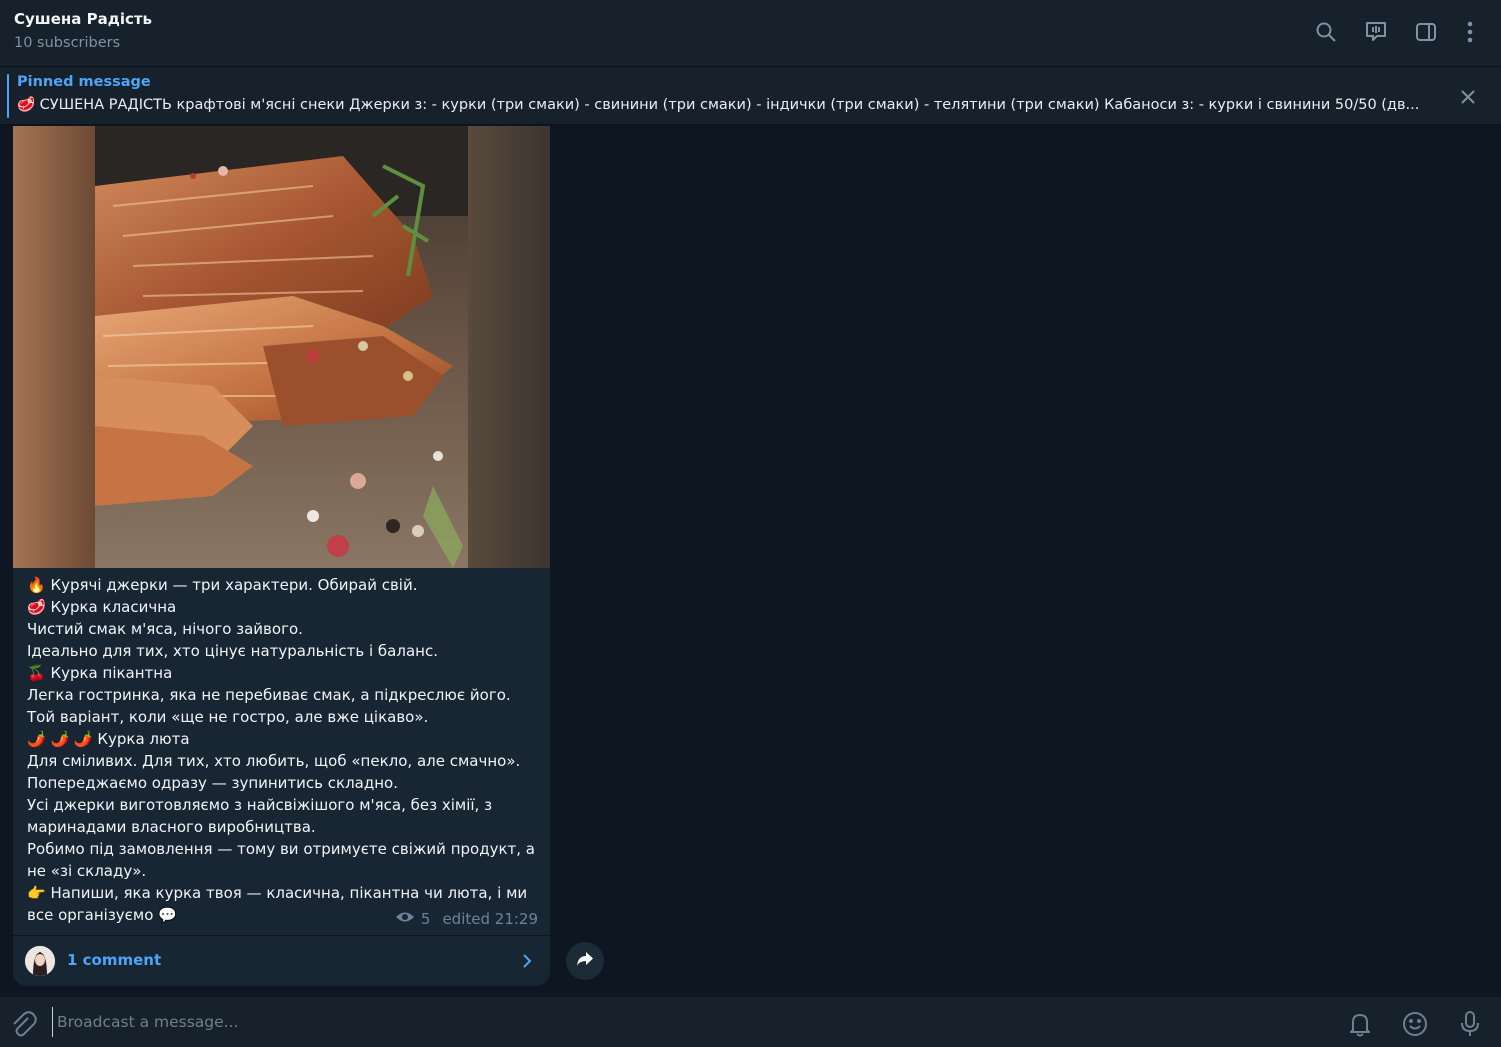 The width and height of the screenshot is (1501, 1047). Describe the element at coordinates (1376, 32) in the screenshot. I see `live-chat-icon` at that location.